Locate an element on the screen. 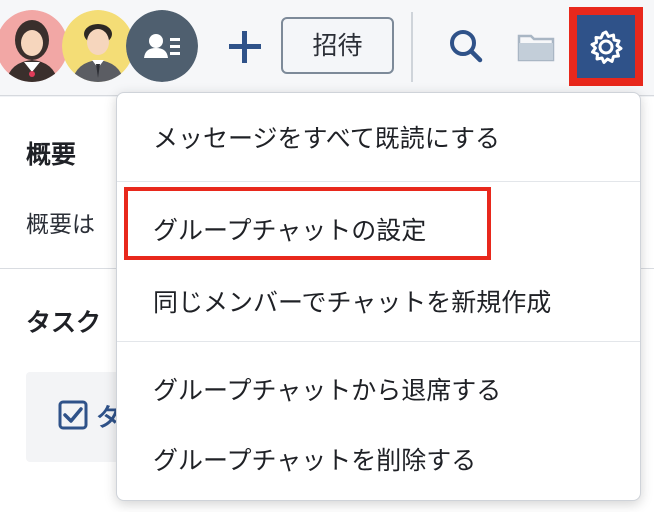  member-avatar-man is located at coordinates (98, 46).